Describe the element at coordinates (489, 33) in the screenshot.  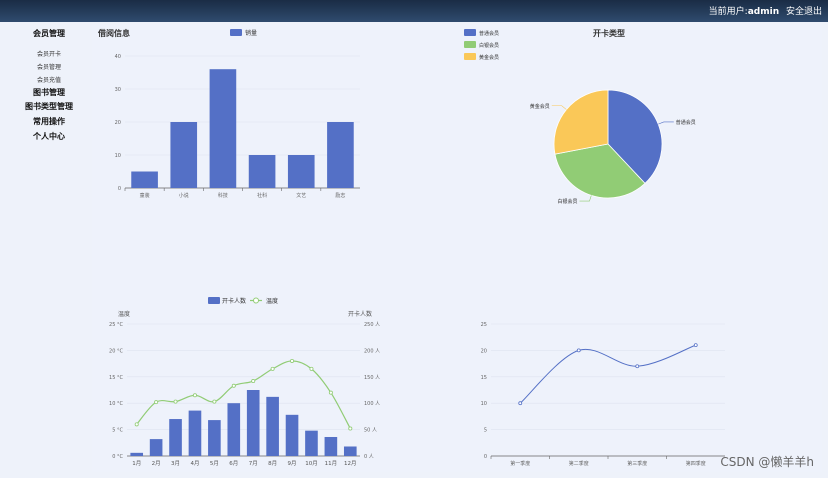
I see `pie-legend-label: 普通会员` at that location.